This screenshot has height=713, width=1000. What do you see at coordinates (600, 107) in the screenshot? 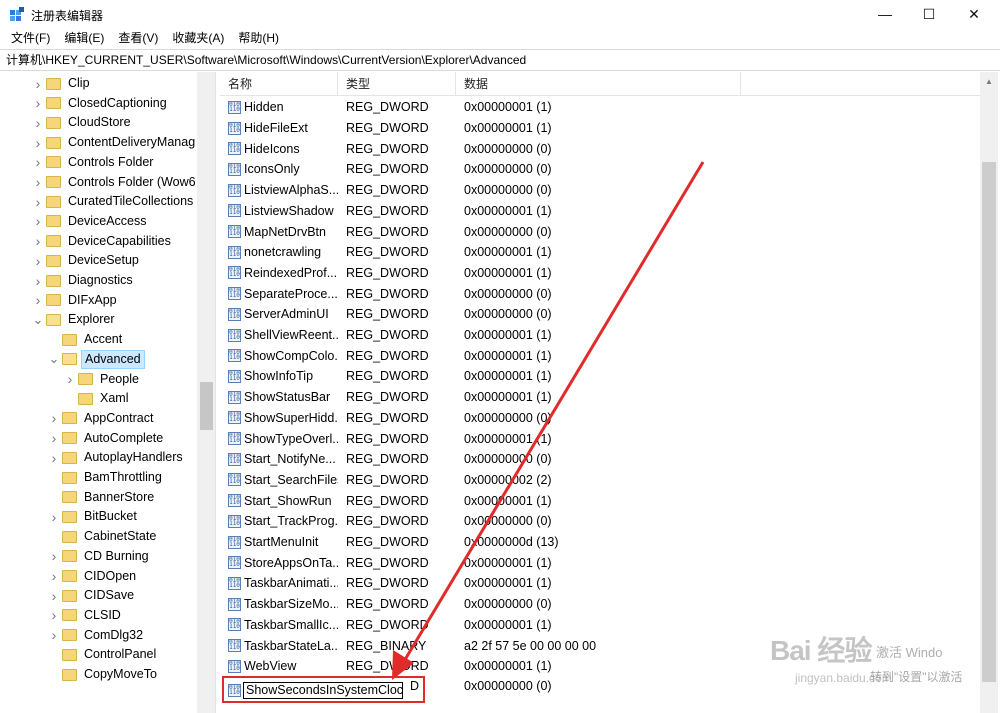
I see `value-row: 010 110 Hidden REG_DWORD 0x00000001 (1)` at bounding box center [600, 107].